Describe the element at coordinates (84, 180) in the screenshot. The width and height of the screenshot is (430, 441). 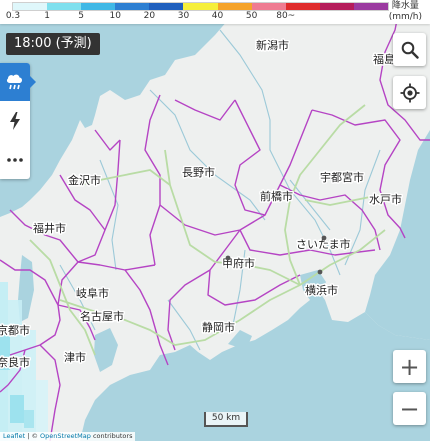
I see `label-kanazawa: 金沢市` at that location.